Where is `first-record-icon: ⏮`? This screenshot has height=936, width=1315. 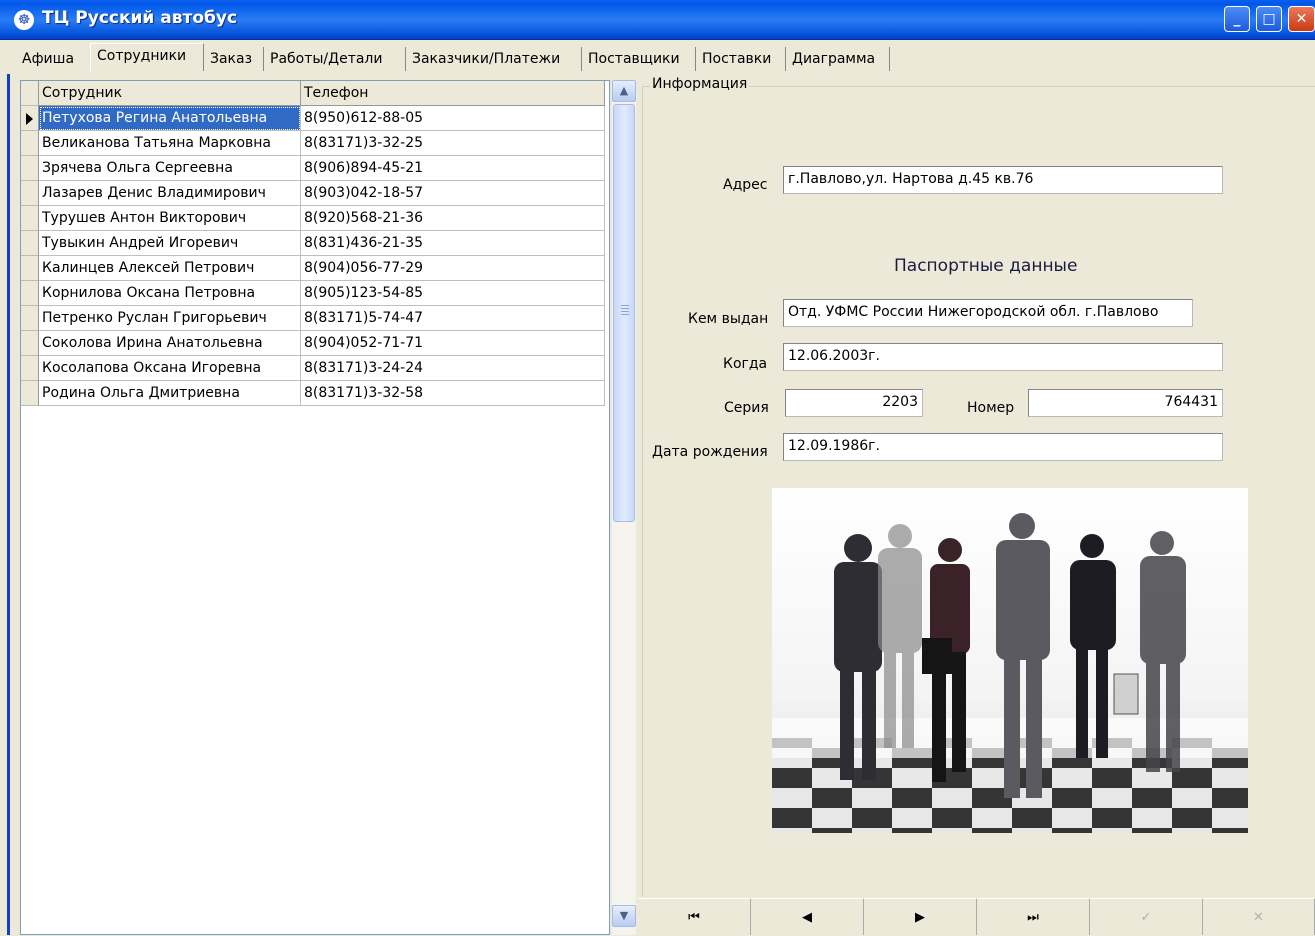 first-record-icon: ⏮ is located at coordinates (694, 917).